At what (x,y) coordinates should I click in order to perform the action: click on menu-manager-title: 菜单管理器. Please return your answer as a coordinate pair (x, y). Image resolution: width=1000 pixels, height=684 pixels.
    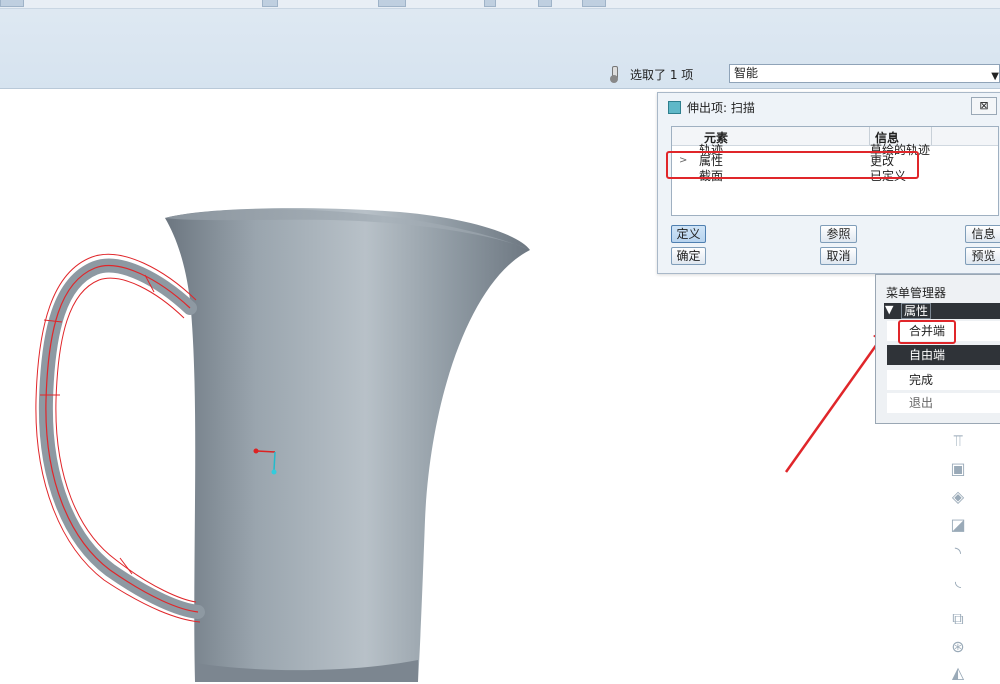
    Looking at the image, I should click on (916, 293).